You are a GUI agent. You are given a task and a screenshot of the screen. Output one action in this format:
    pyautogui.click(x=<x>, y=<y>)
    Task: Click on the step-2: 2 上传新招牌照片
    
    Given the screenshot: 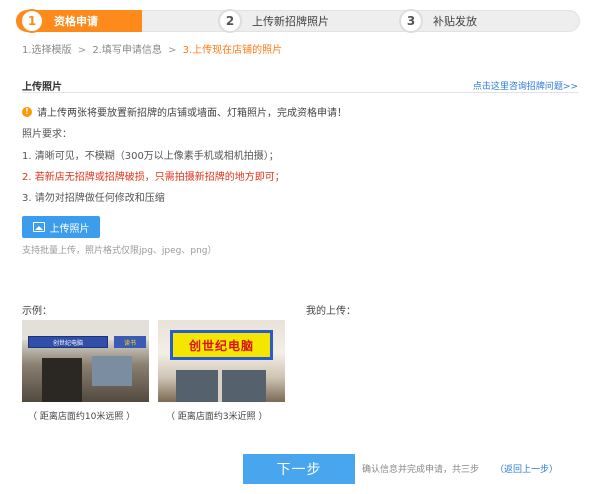 What is the action you would take?
    pyautogui.click(x=273, y=21)
    